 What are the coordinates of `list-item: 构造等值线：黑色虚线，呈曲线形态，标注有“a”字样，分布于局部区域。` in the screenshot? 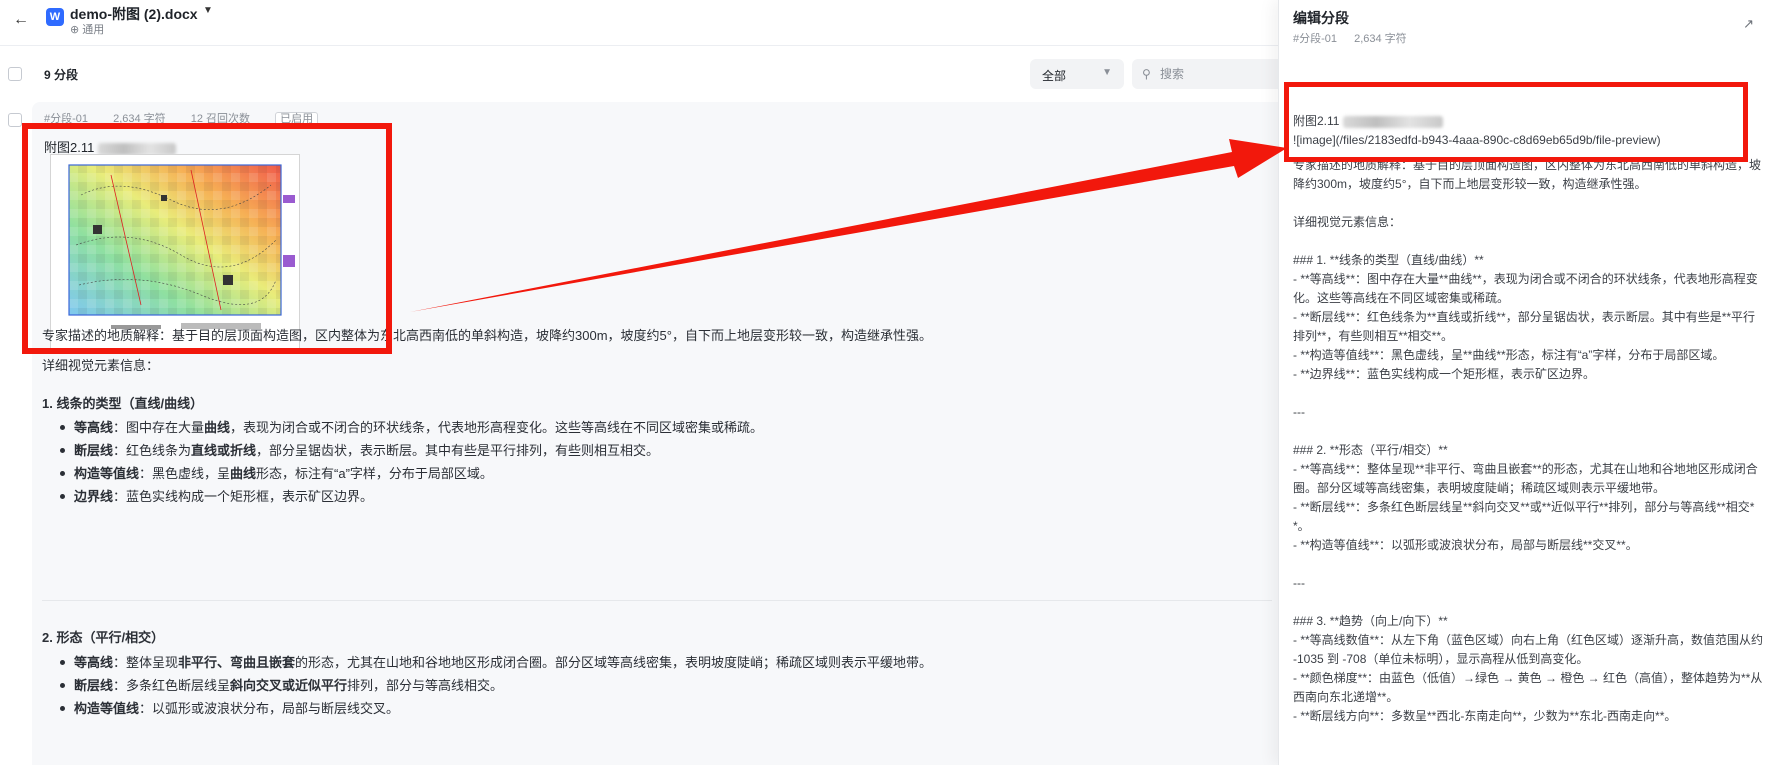 It's located at (411, 473).